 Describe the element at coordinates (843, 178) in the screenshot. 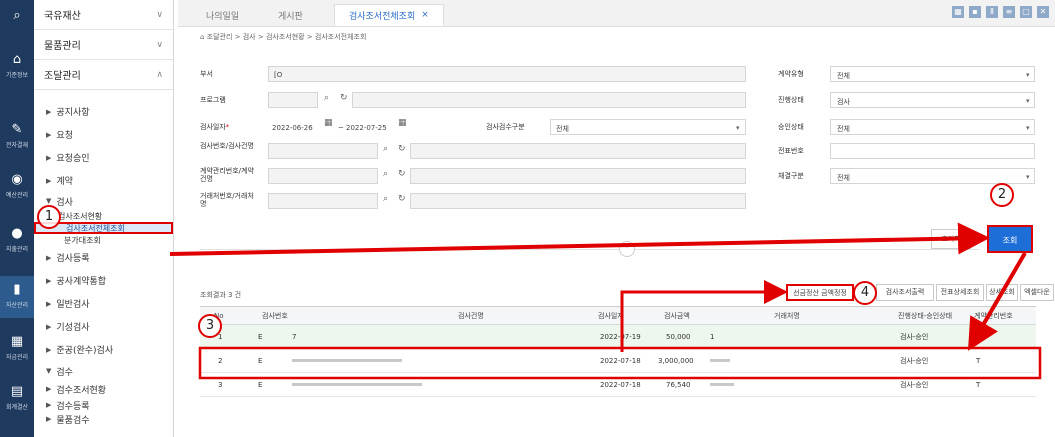

I see `pay-value: 전체` at that location.